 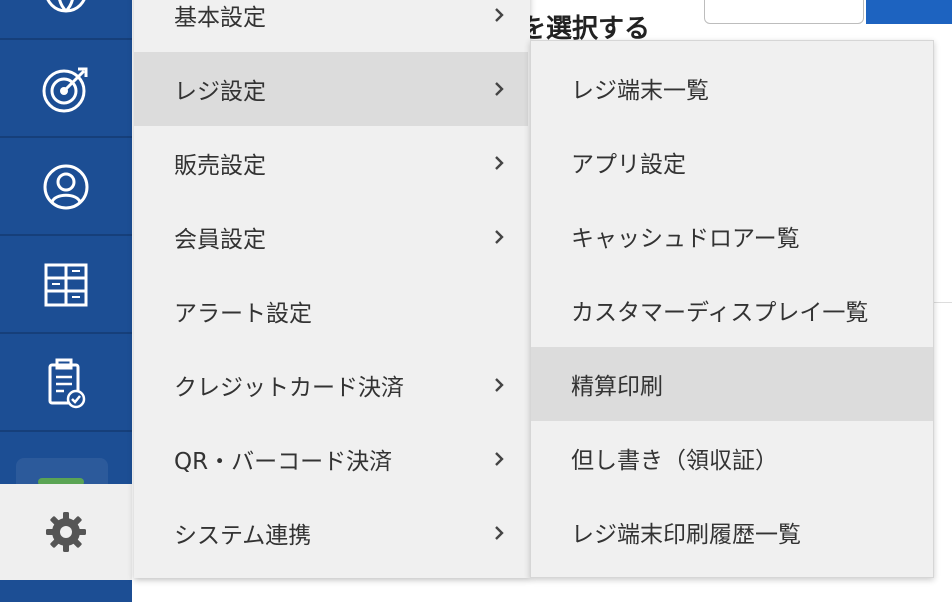 I want to click on submenu-item-label: 精算印刷, so click(x=617, y=387).